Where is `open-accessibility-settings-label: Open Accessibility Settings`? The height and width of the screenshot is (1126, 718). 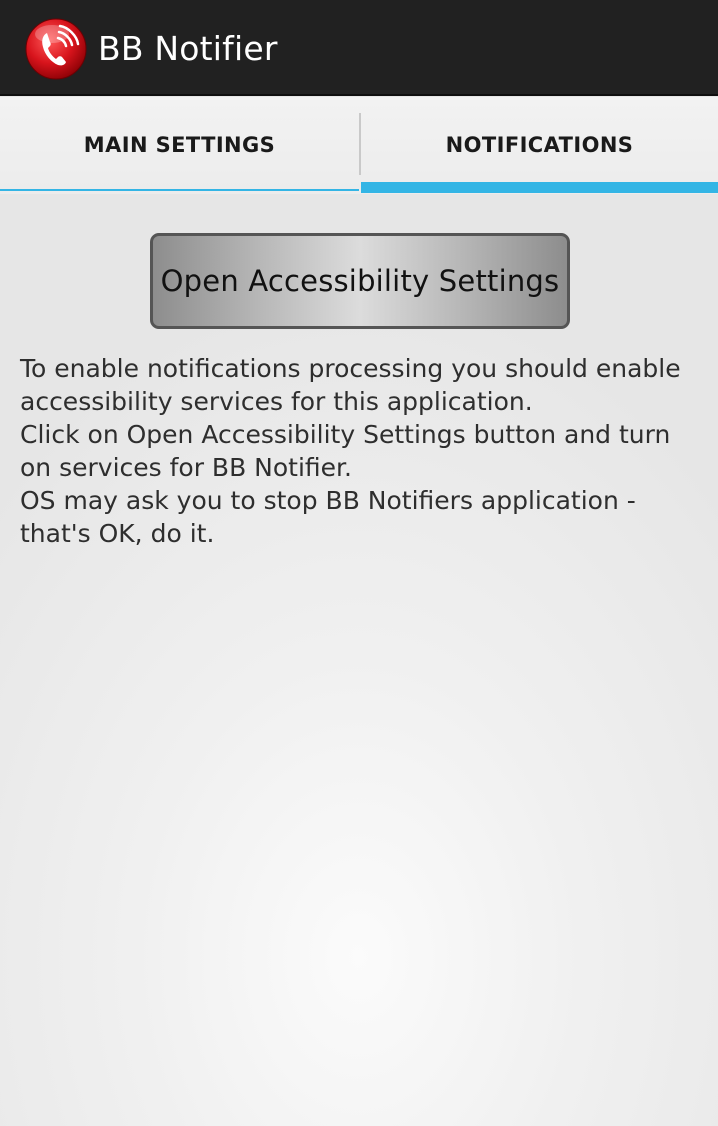
open-accessibility-settings-label: Open Accessibility Settings is located at coordinates (360, 281).